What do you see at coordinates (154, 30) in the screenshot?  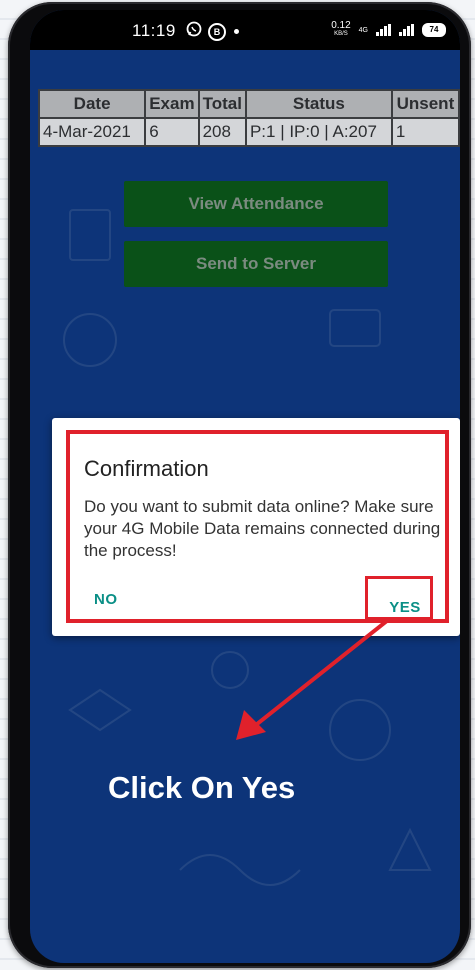 I see `status-time: 11:19` at bounding box center [154, 30].